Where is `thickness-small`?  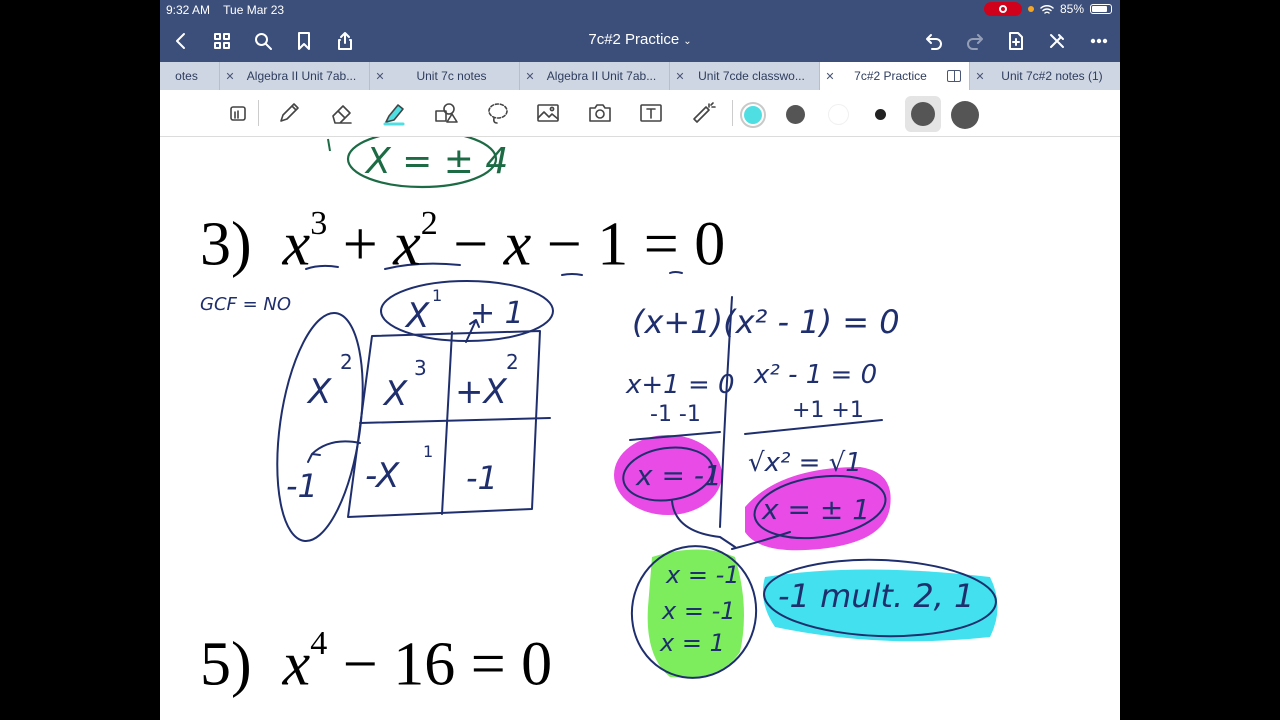 thickness-small is located at coordinates (880, 114).